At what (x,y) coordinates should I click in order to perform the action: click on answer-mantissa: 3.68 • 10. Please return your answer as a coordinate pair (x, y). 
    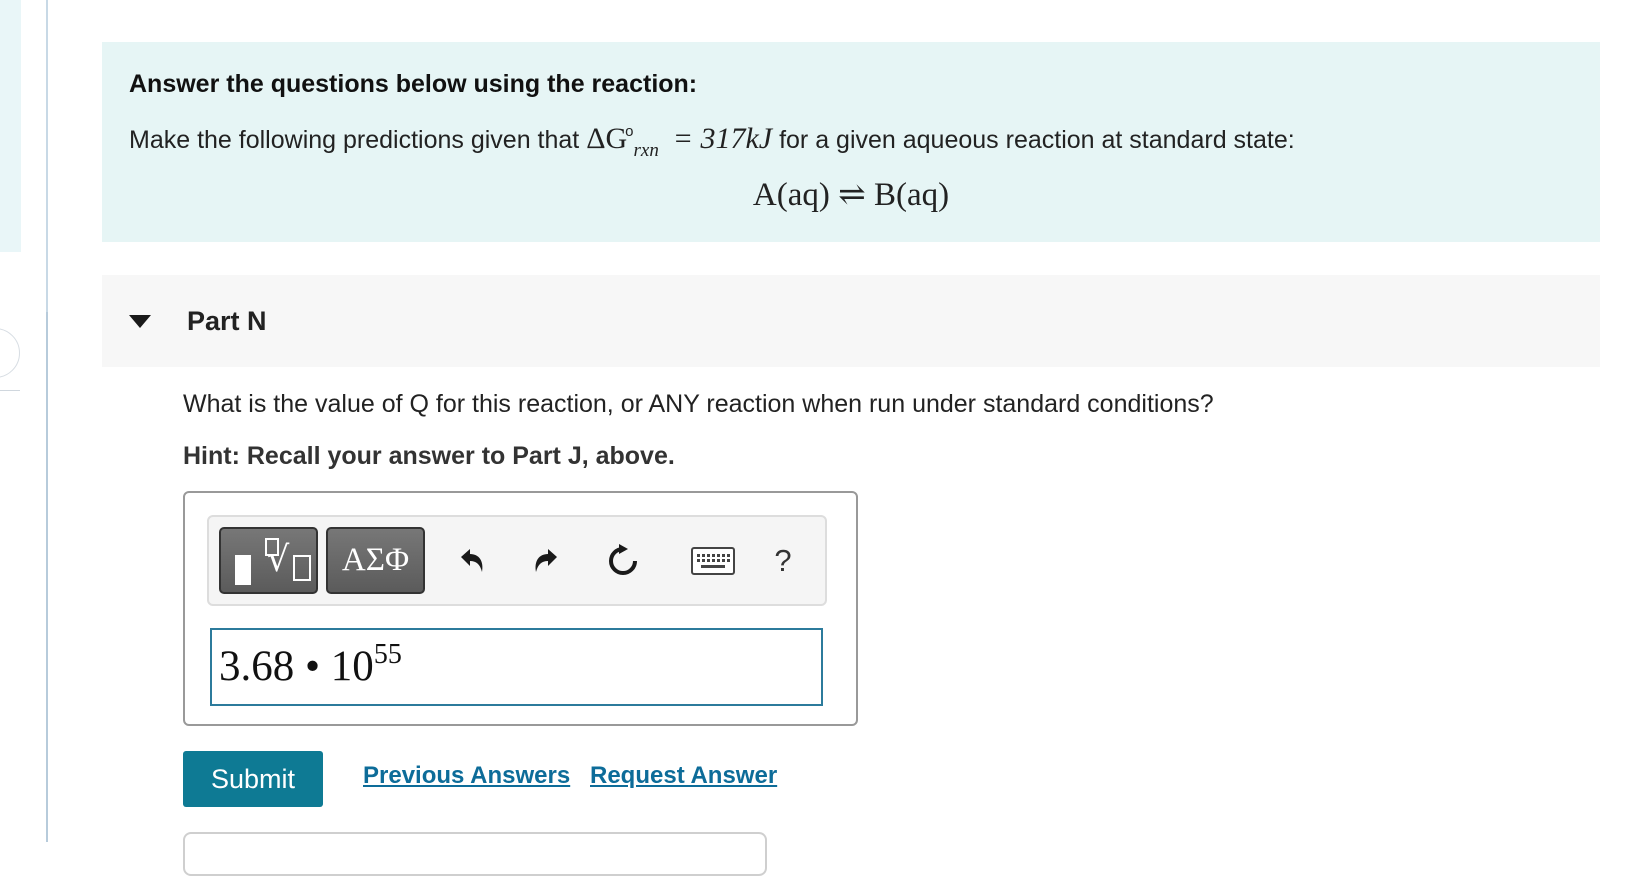
    Looking at the image, I should click on (296, 666).